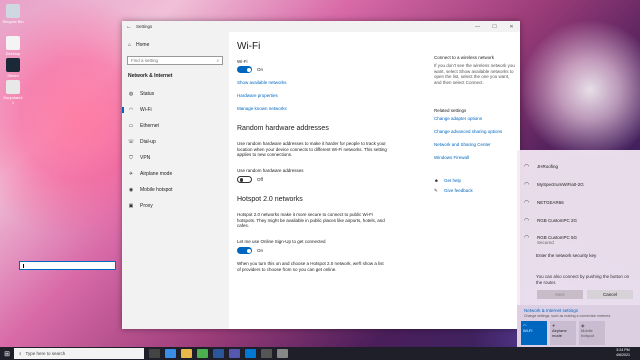  I want to click on network-item: ◠ JHRoofing, so click(541, 167).